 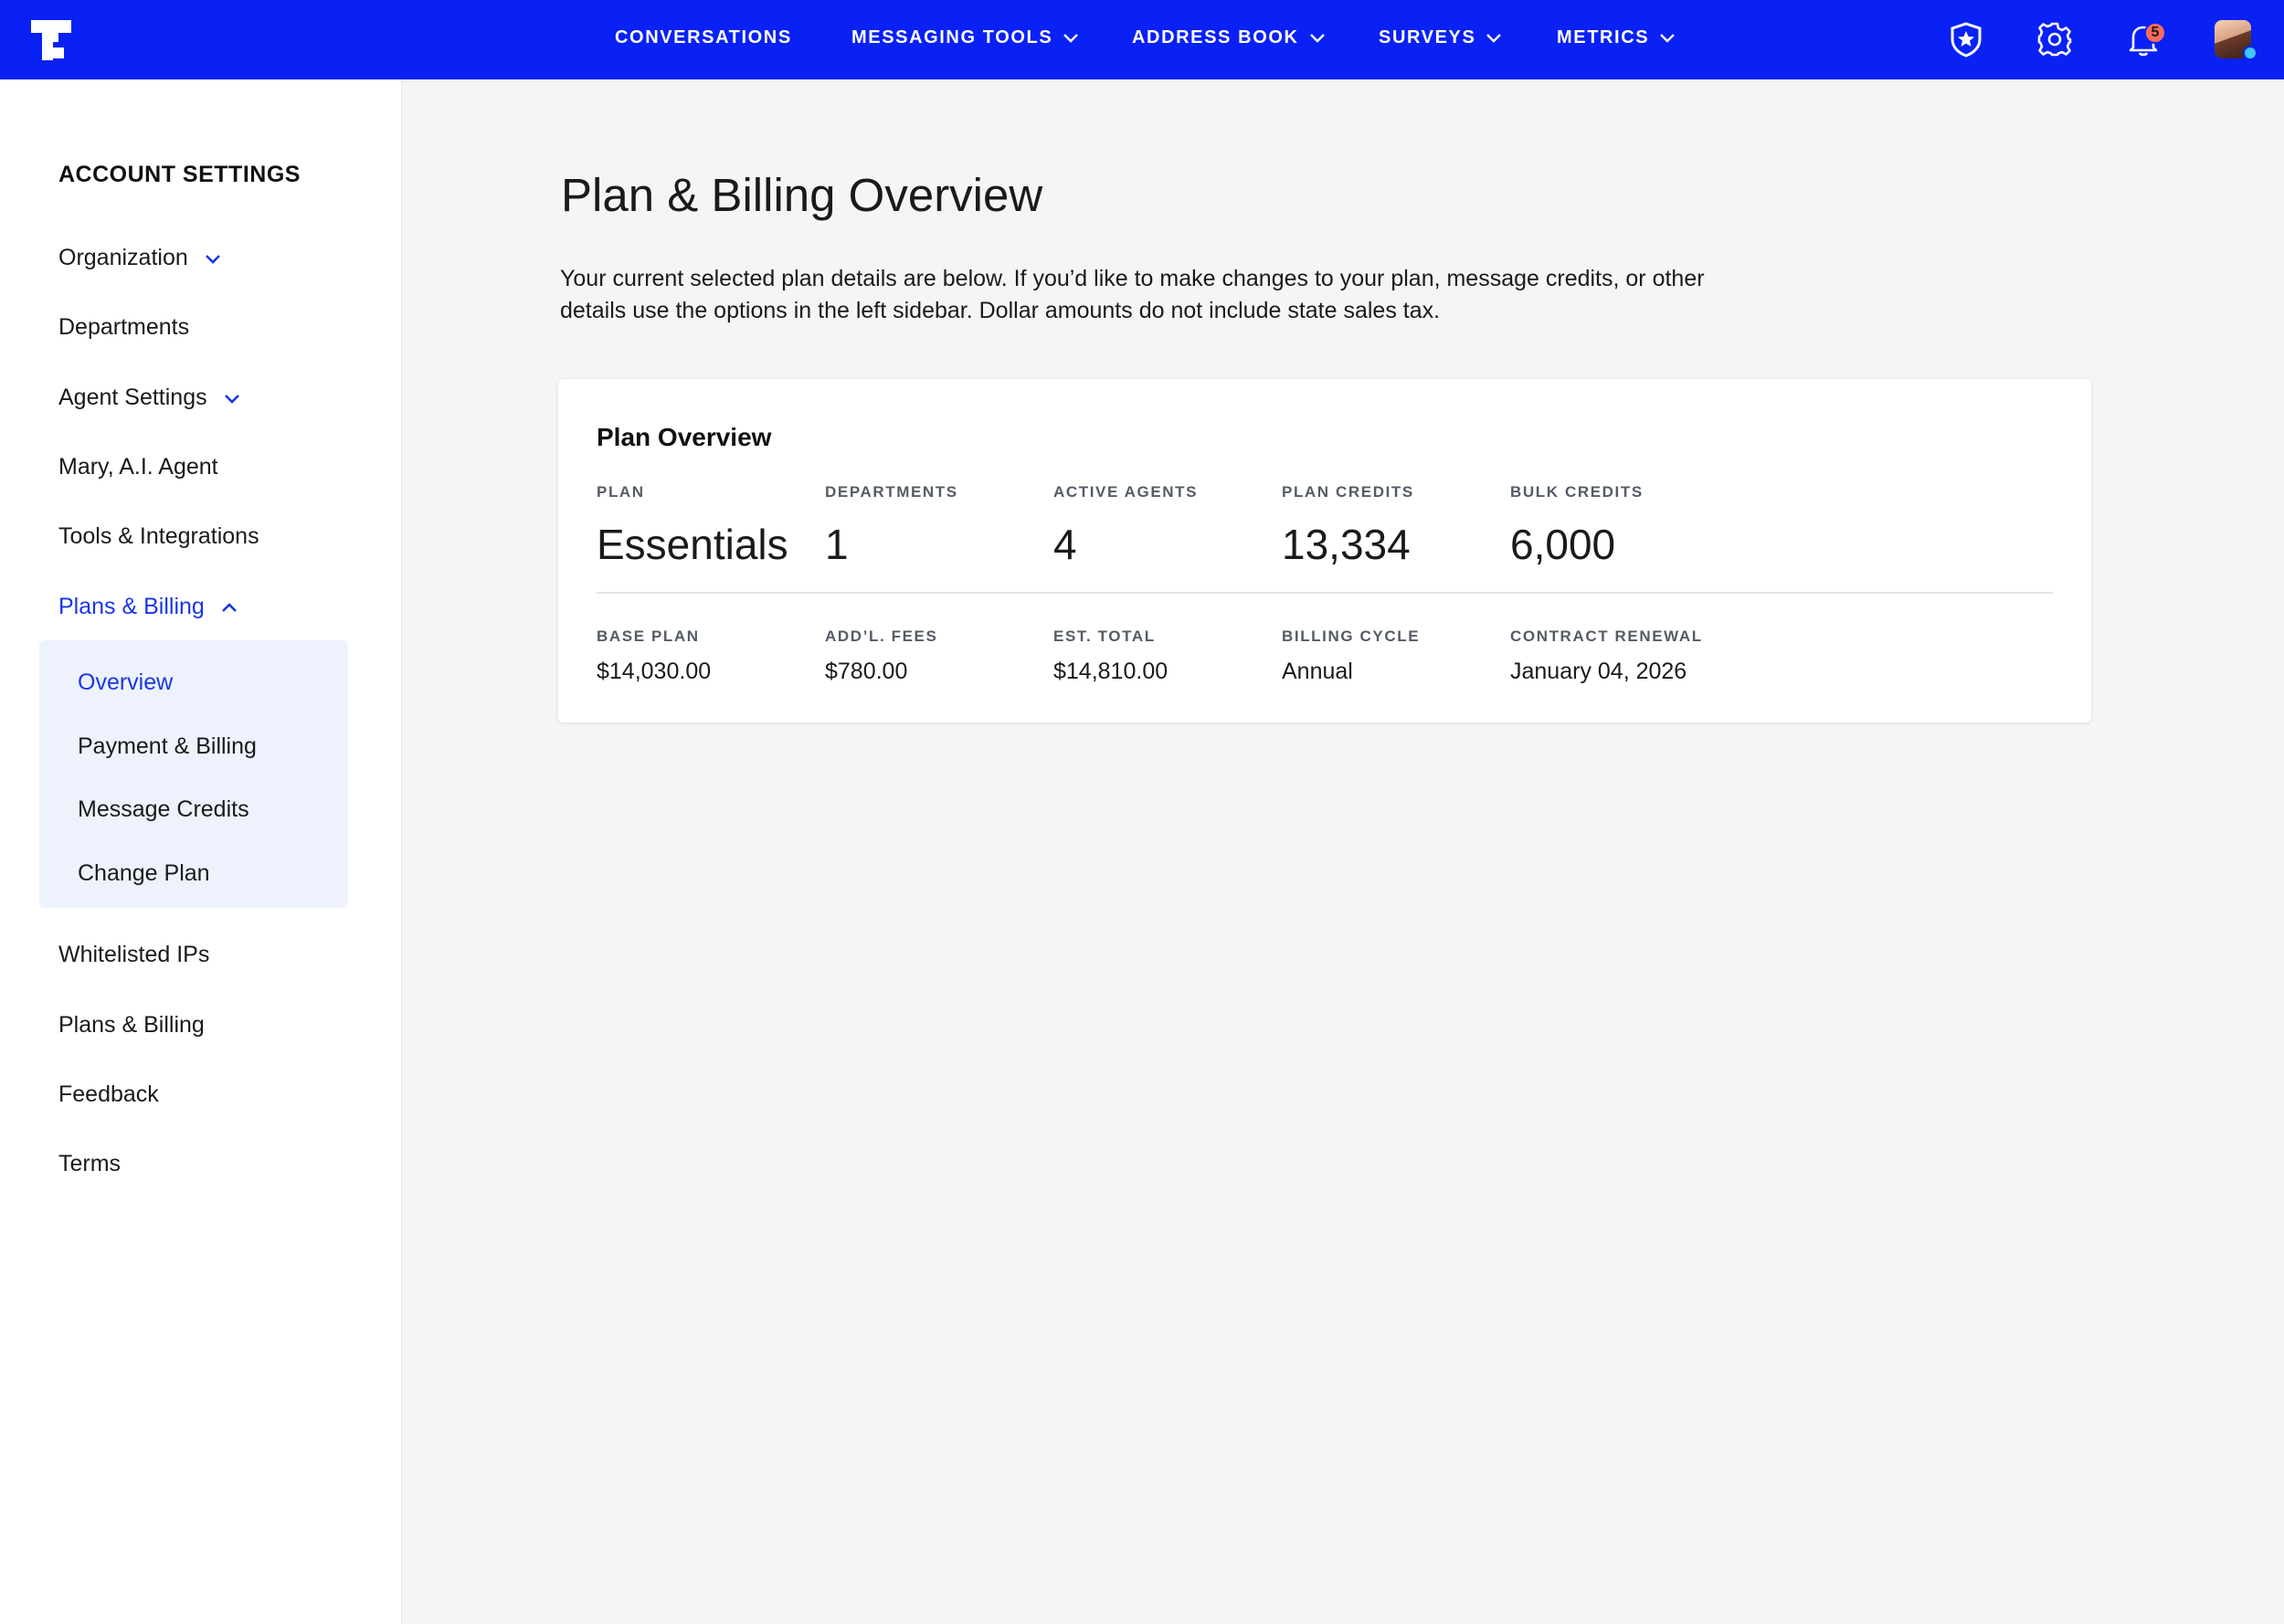 I want to click on chevron-up-icon, so click(x=229, y=607).